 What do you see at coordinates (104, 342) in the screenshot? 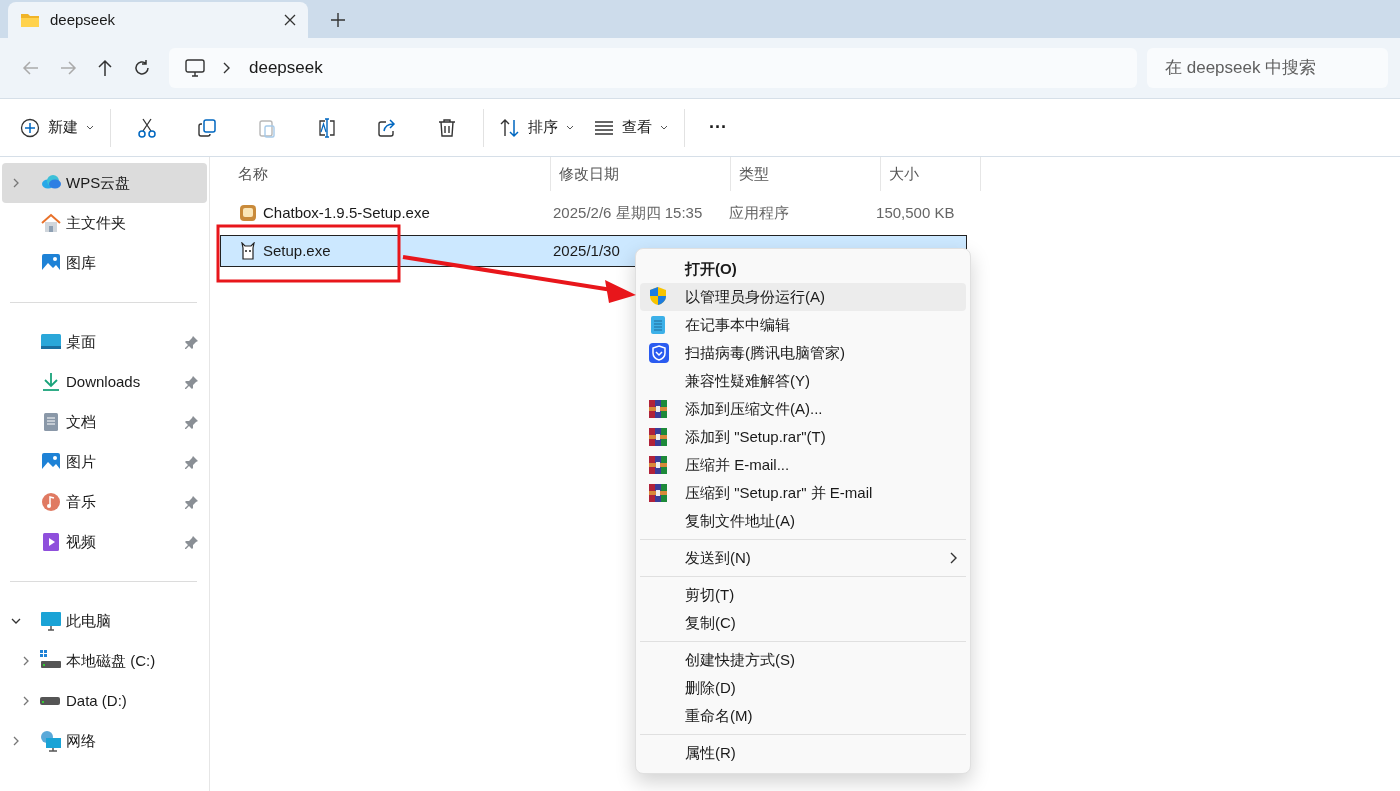
I see `sidebar-item: 桌面` at bounding box center [104, 342].